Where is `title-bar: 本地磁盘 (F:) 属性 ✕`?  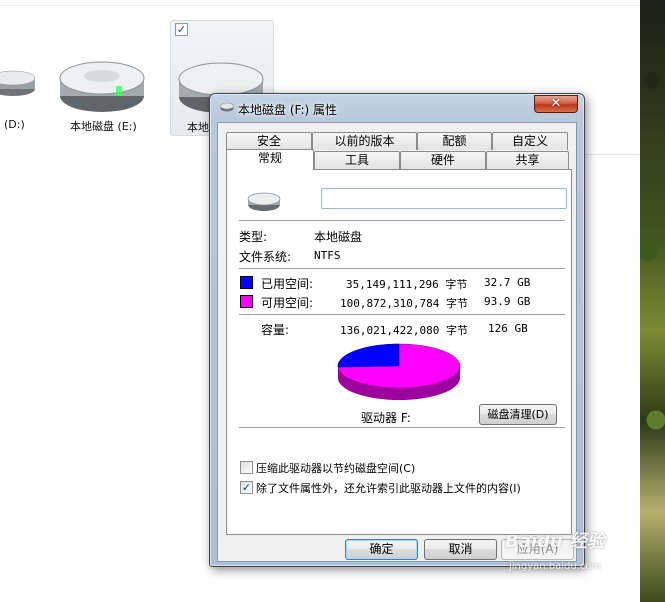 title-bar: 本地磁盘 (F:) 属性 ✕ is located at coordinates (397, 108).